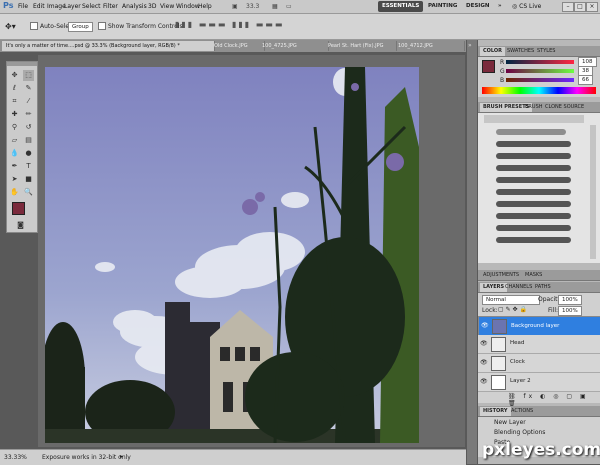 The width and height of the screenshot is (600, 465). Describe the element at coordinates (500, 6) in the screenshot. I see `more-workspaces-icon: »` at that location.